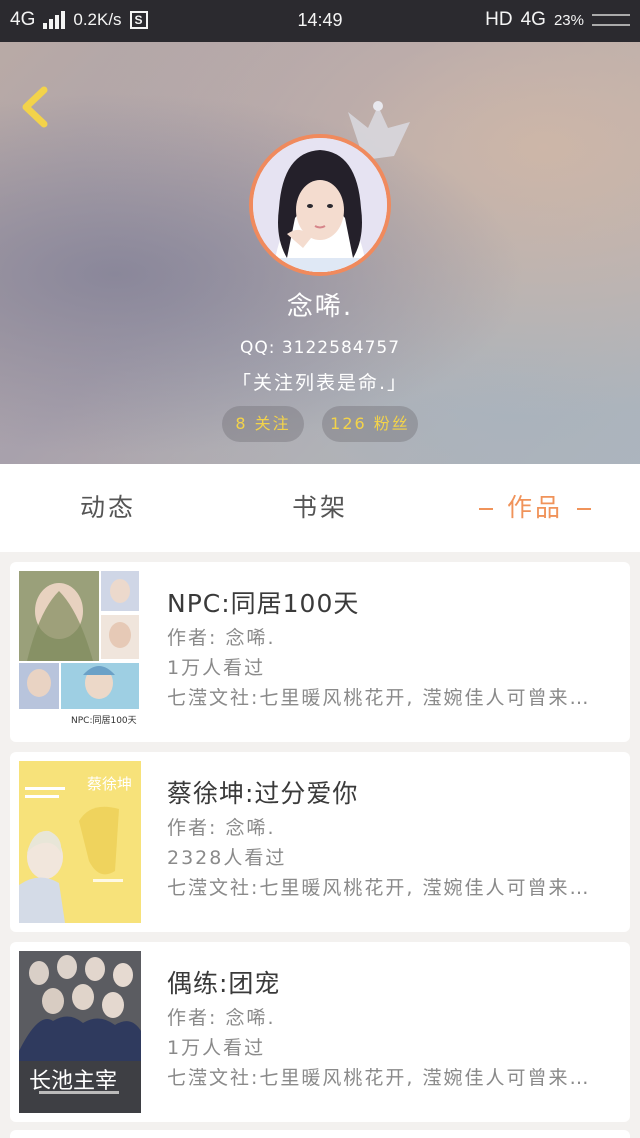 The width and height of the screenshot is (640, 1138). Describe the element at coordinates (80, 842) in the screenshot. I see `book-cover: 蔡徐坤` at that location.